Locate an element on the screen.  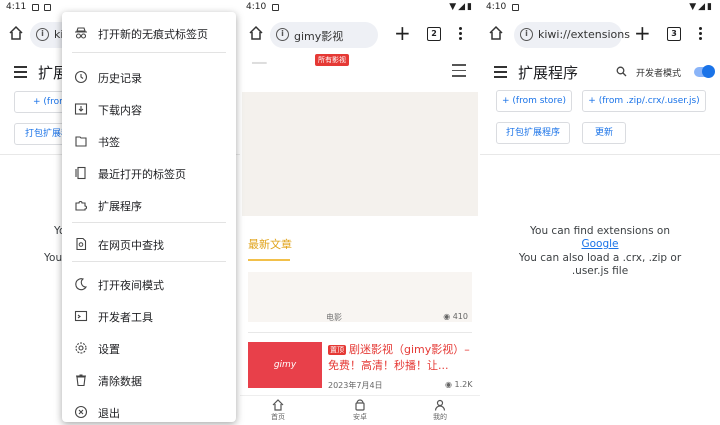
update-button: 更新 is located at coordinates (604, 133).